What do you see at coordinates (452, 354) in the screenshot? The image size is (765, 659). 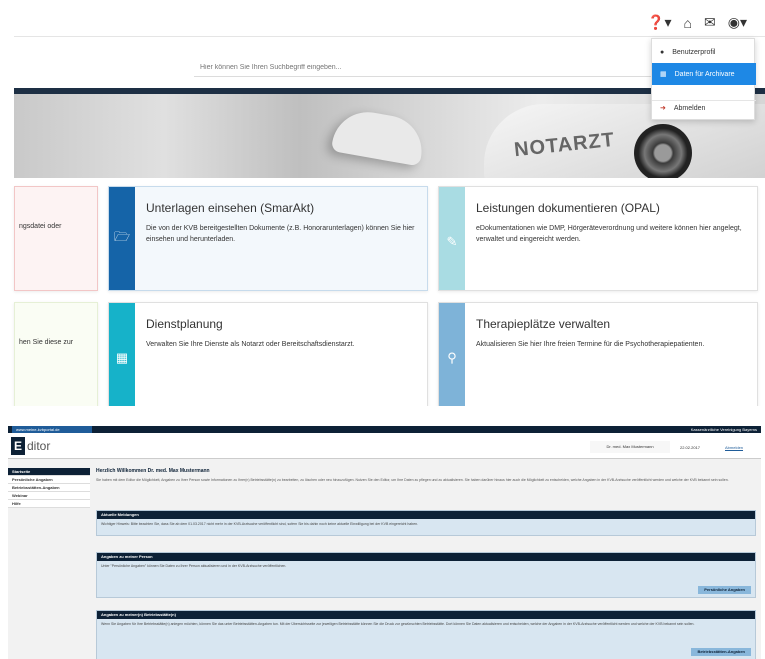 I see `location-icon: ⚲` at bounding box center [452, 354].